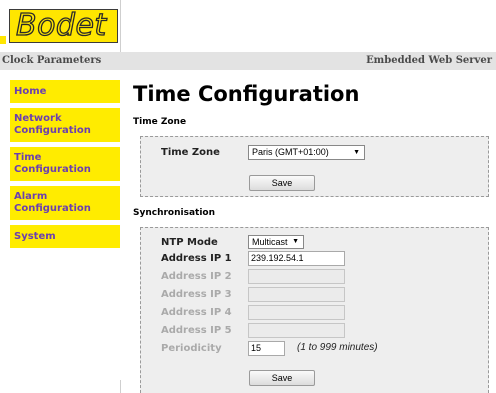 Image resolution: width=496 pixels, height=393 pixels. I want to click on sidebar-item-system: System, so click(65, 236).